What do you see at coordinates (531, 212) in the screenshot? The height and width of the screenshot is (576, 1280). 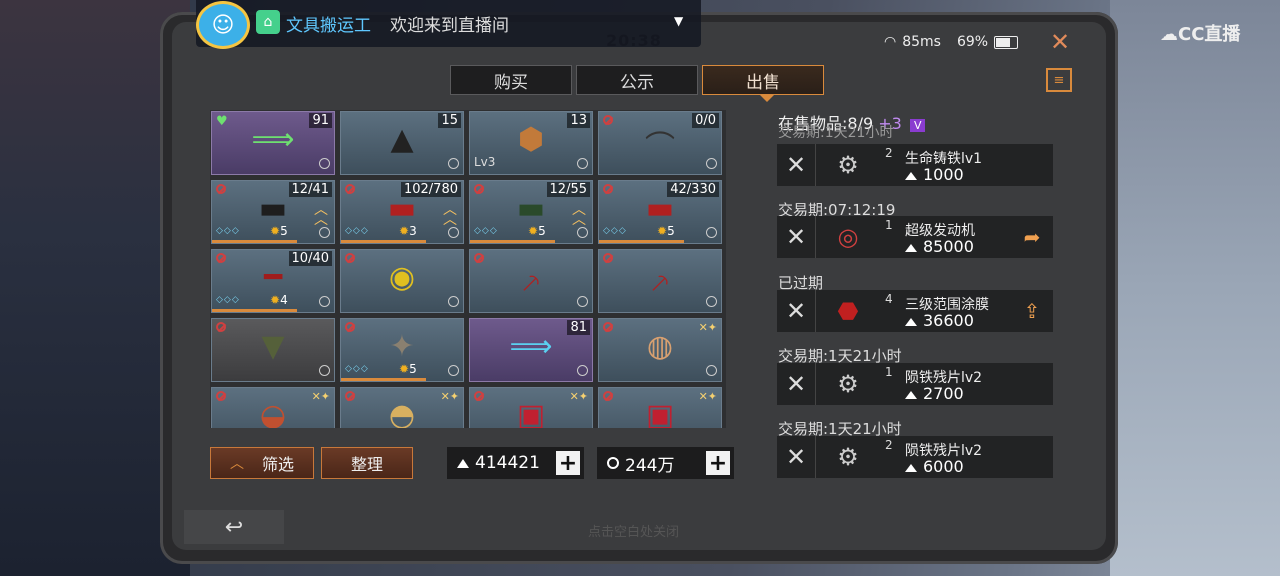 I see `inventory-slot: ▬ 12/55 ◇◇◇ ✹5 ︿ ︿` at bounding box center [531, 212].